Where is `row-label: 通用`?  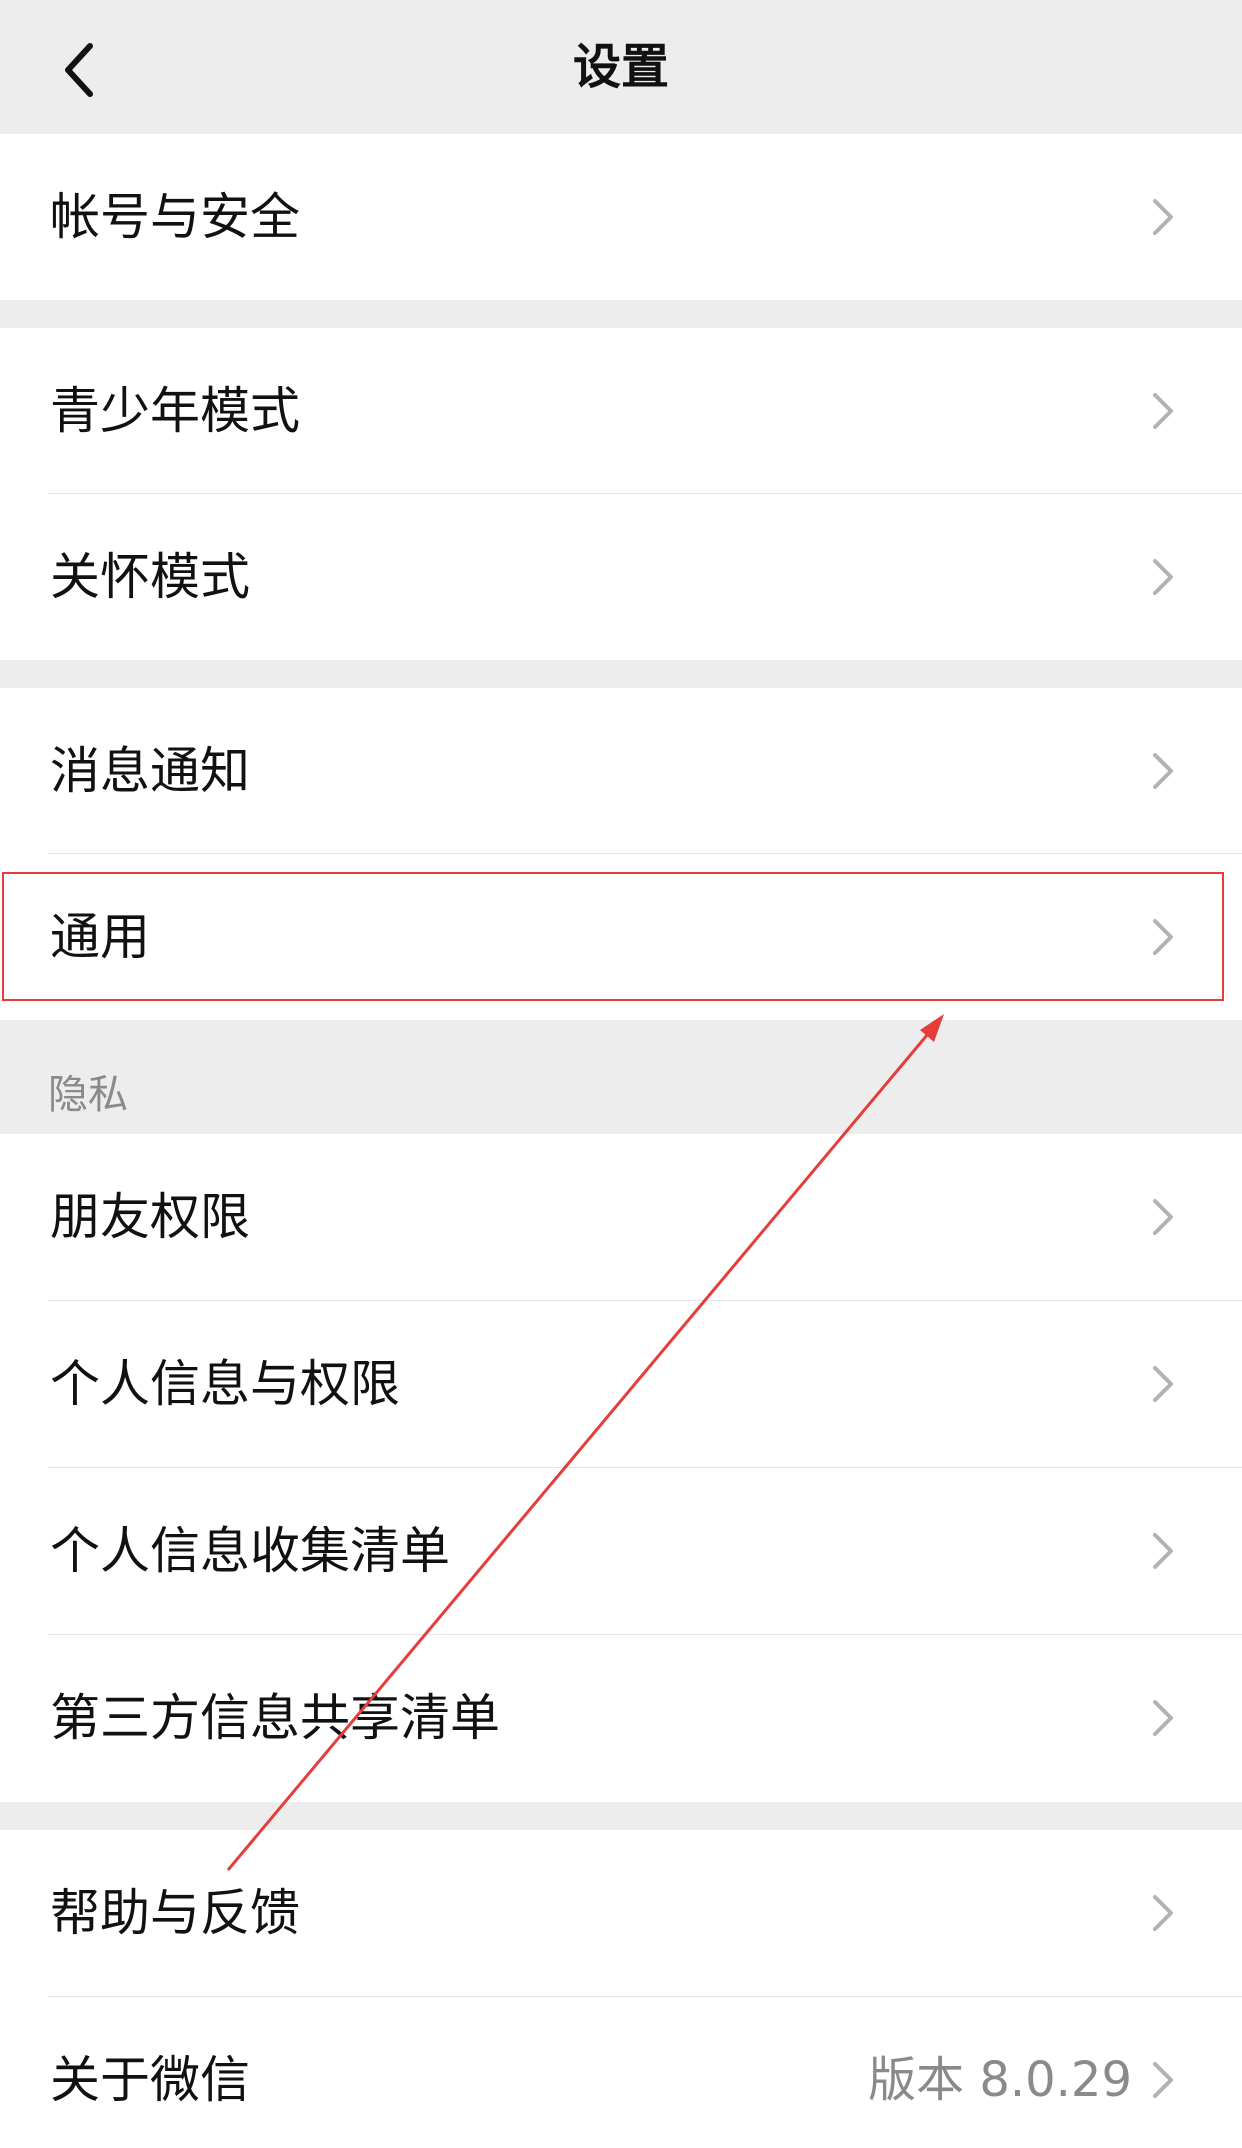 row-label: 通用 is located at coordinates (100, 937).